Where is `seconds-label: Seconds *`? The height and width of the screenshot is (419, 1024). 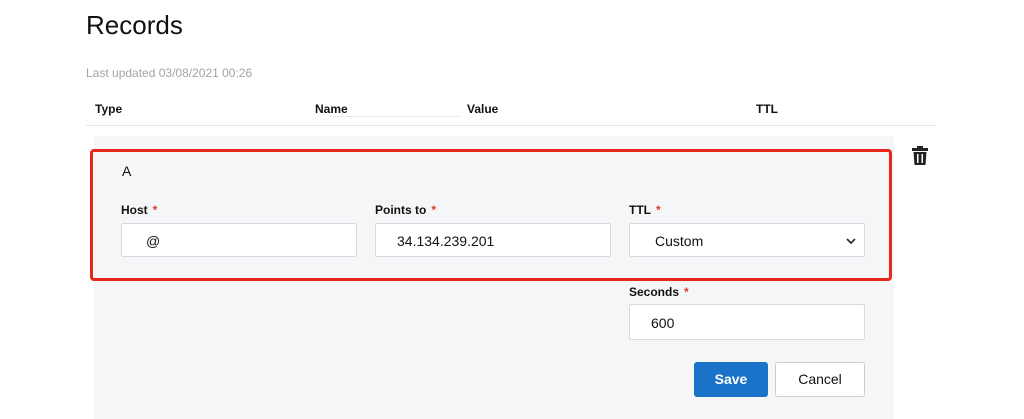
seconds-label: Seconds * is located at coordinates (659, 292).